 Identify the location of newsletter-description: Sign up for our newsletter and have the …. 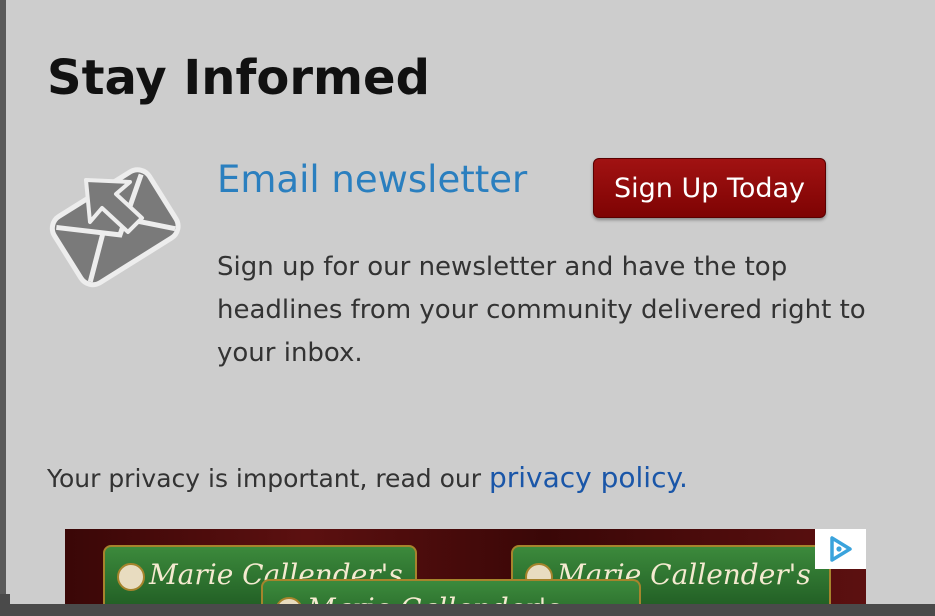
(541, 310).